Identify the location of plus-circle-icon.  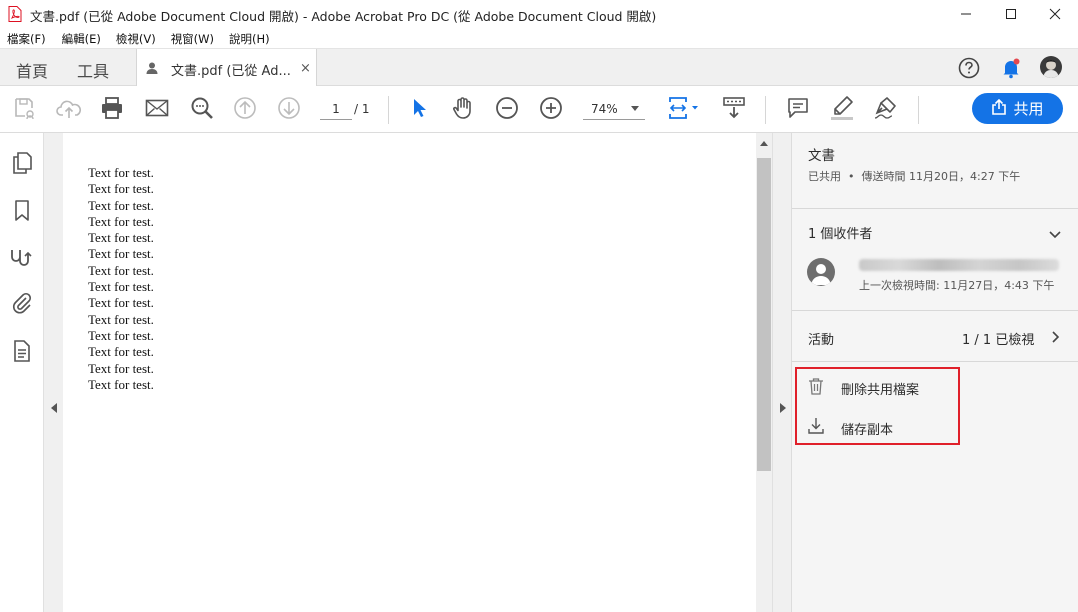
(551, 110).